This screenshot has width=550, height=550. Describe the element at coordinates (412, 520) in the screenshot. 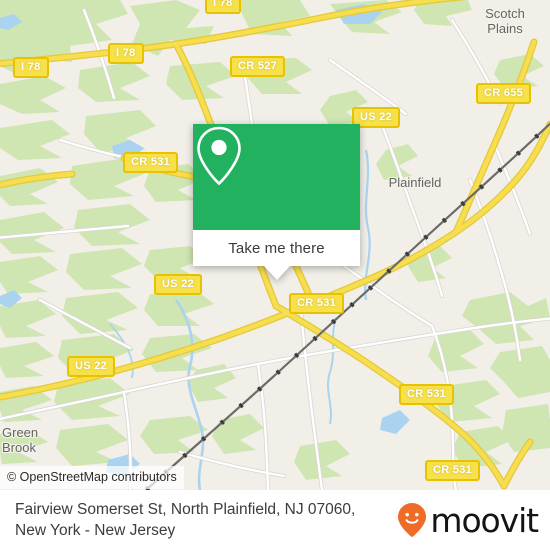

I see `moovit-smiley-pin-icon` at that location.